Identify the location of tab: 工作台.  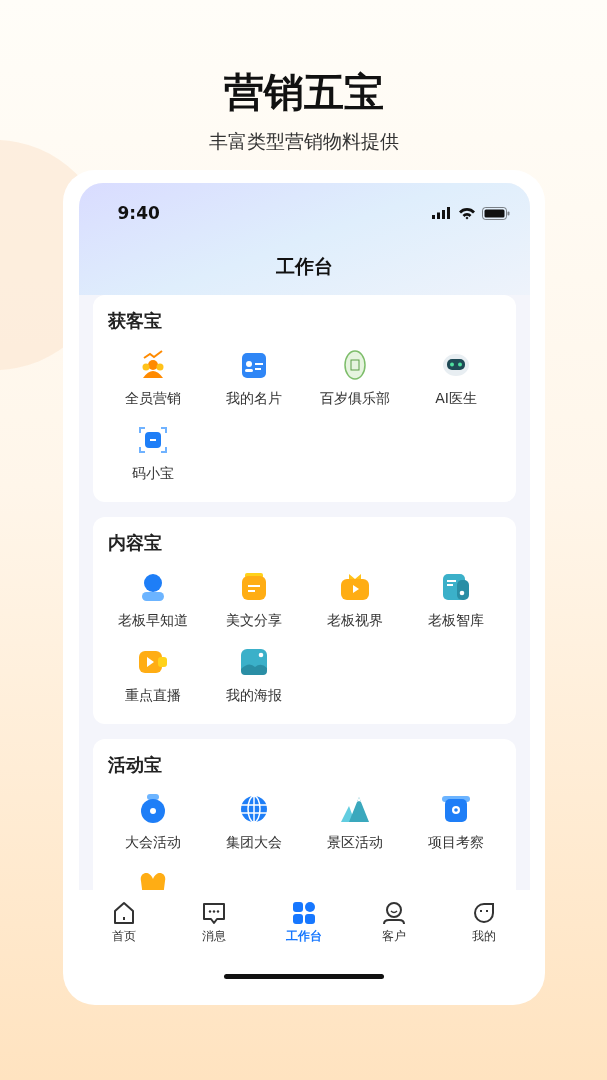
(303, 922).